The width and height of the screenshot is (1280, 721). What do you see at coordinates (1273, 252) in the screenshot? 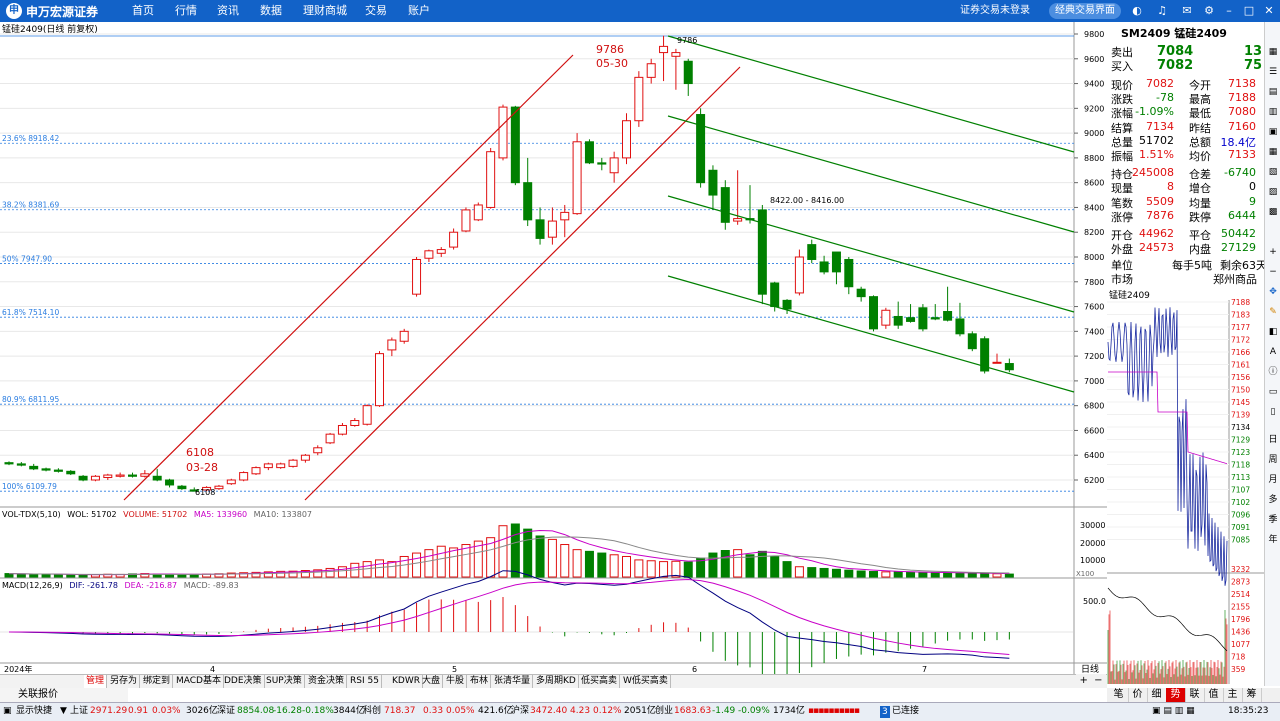
I see `zoom-in-icon: +` at bounding box center [1273, 252].